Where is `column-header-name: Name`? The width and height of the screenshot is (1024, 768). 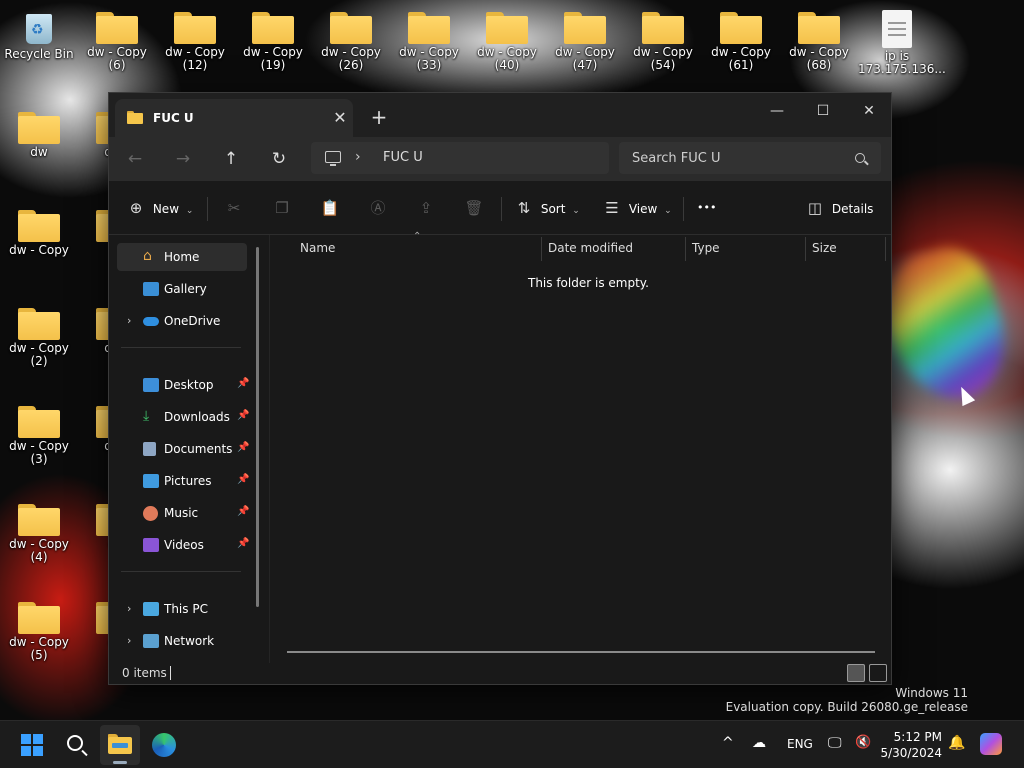 column-header-name: Name is located at coordinates (317, 248).